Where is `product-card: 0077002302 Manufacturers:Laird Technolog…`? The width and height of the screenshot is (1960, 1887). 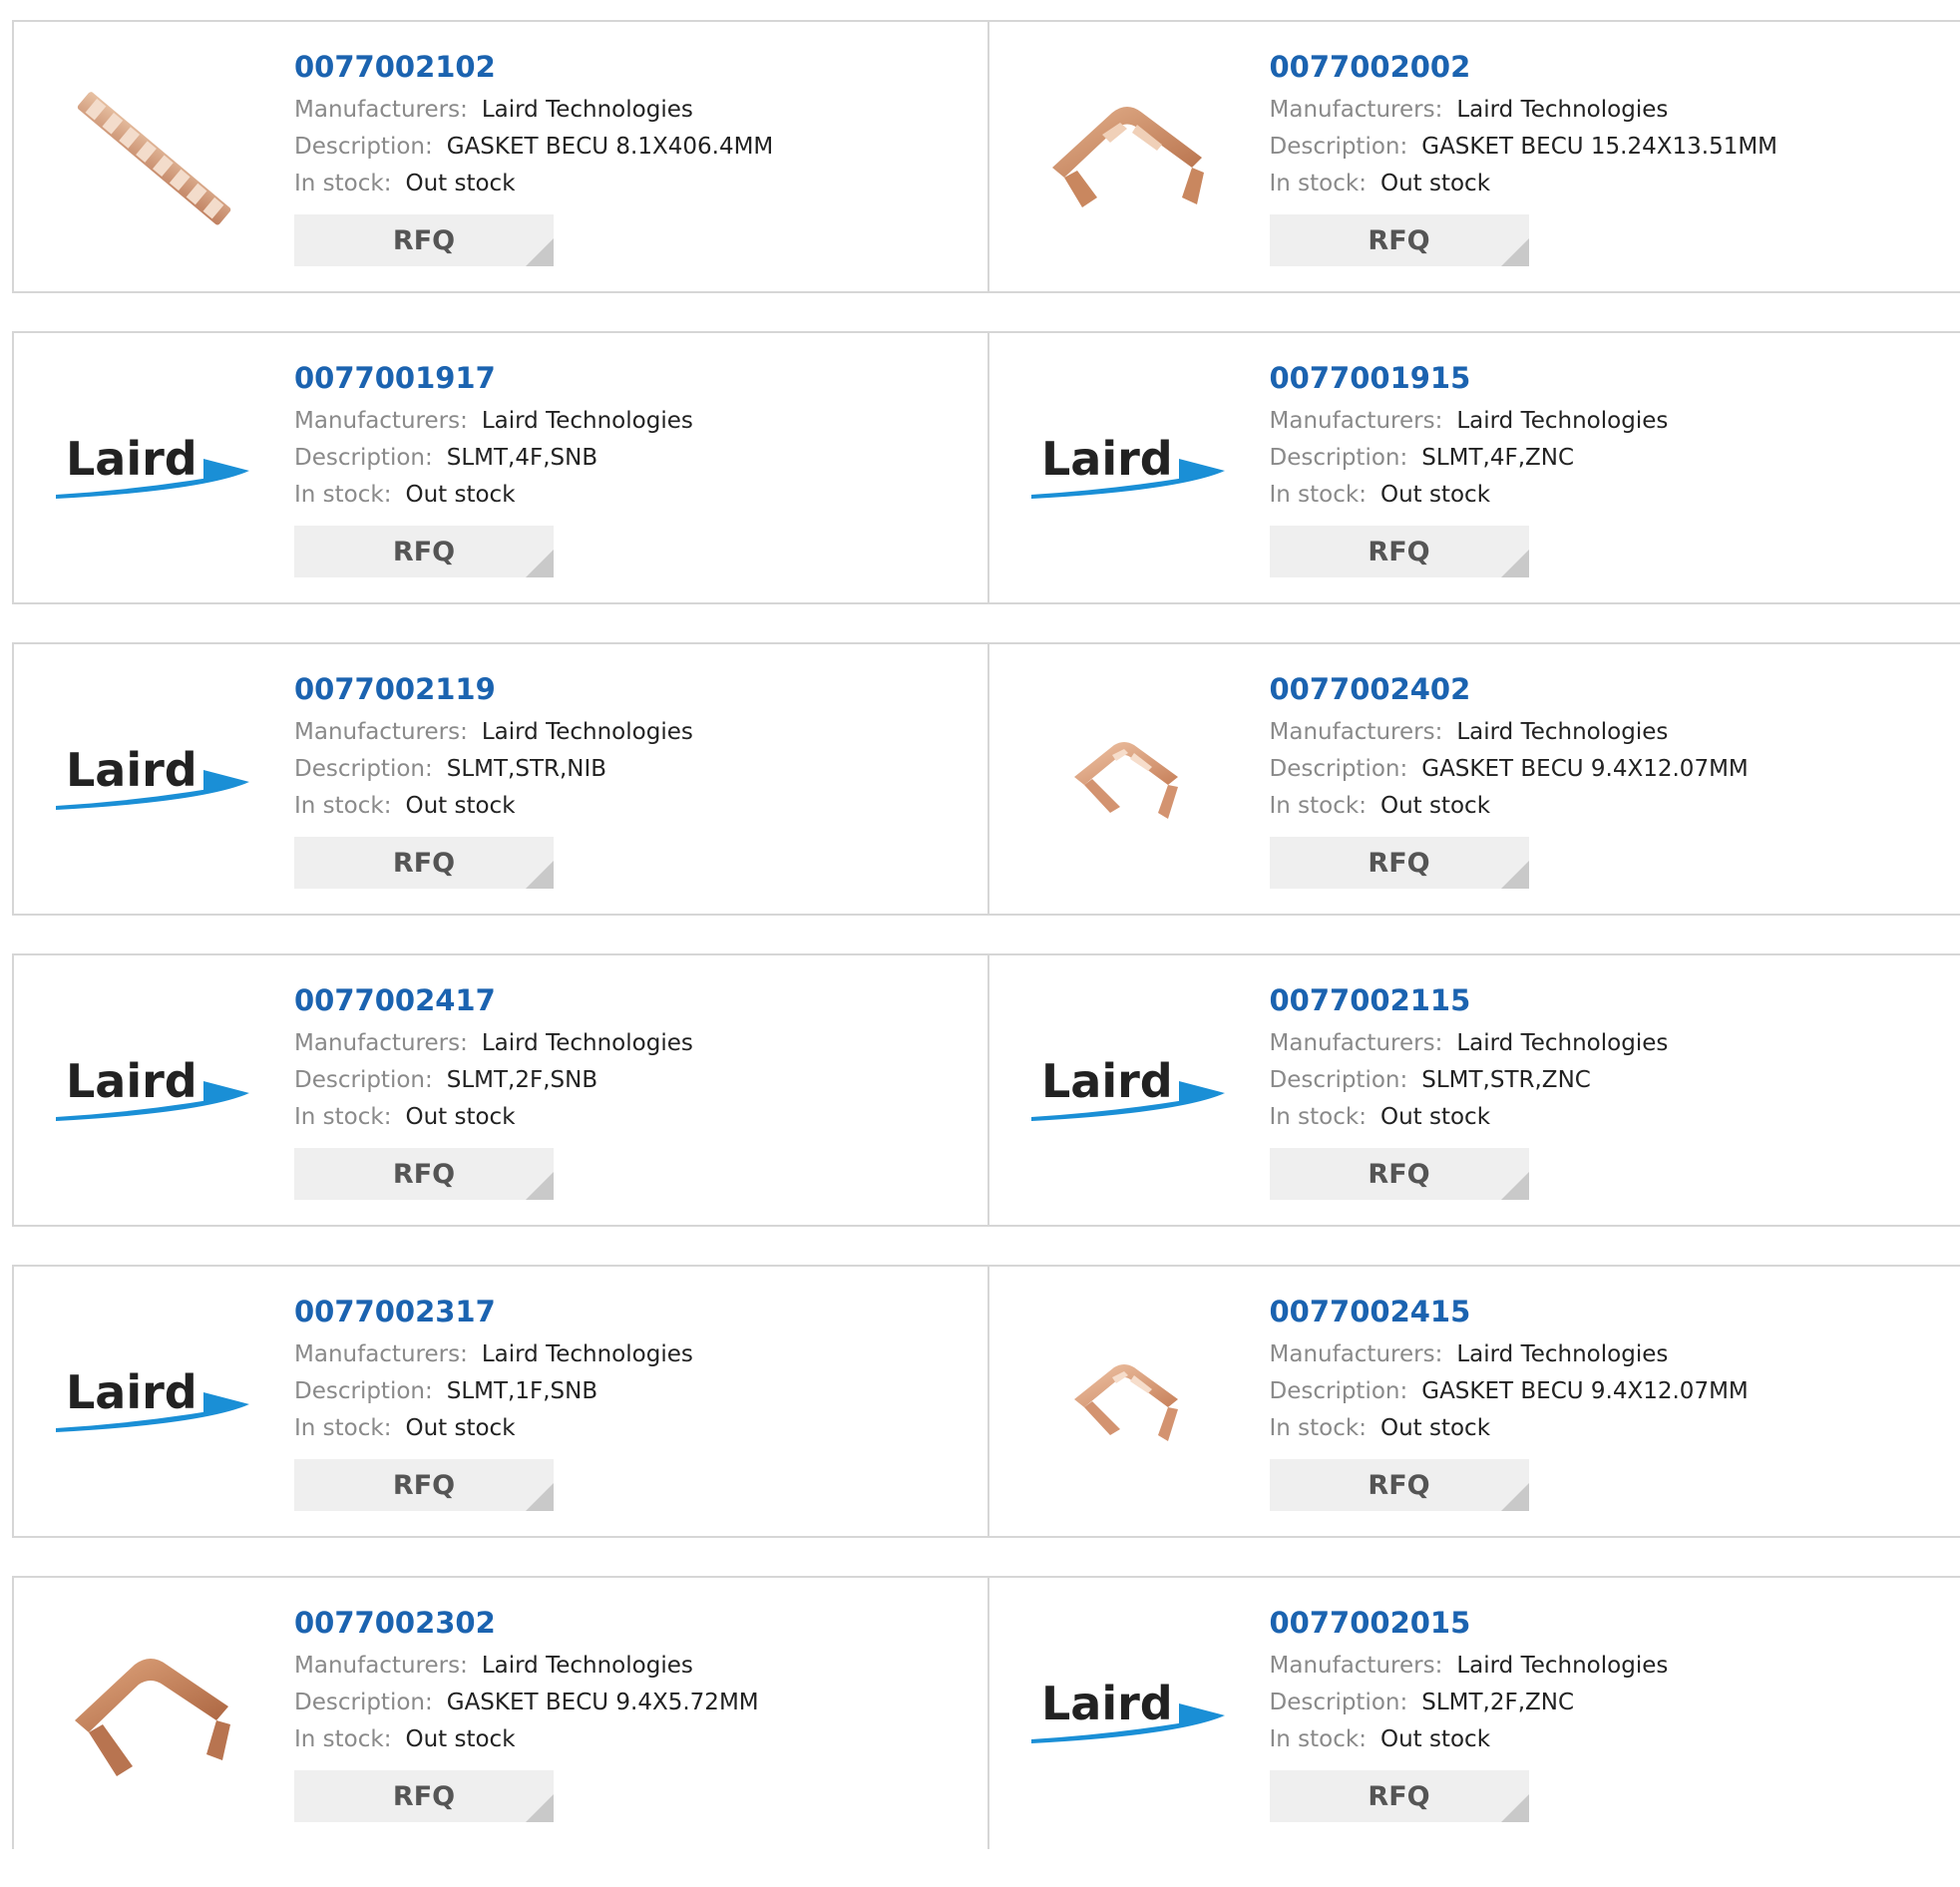 product-card: 0077002302 Manufacturers:Laird Technolog… is located at coordinates (501, 1713).